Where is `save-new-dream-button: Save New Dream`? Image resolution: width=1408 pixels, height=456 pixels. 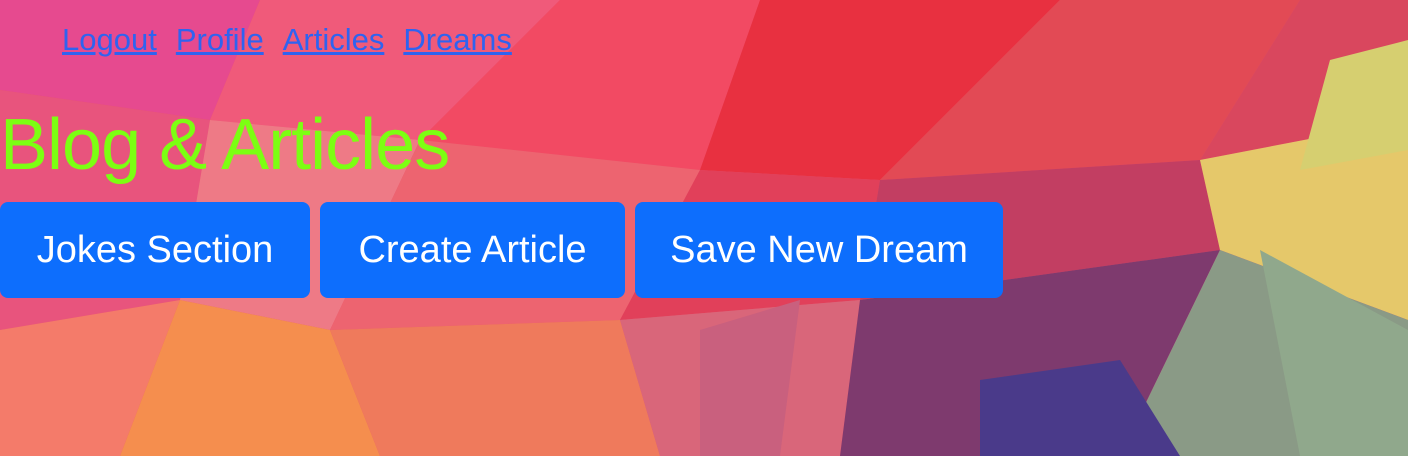
save-new-dream-button: Save New Dream is located at coordinates (819, 250).